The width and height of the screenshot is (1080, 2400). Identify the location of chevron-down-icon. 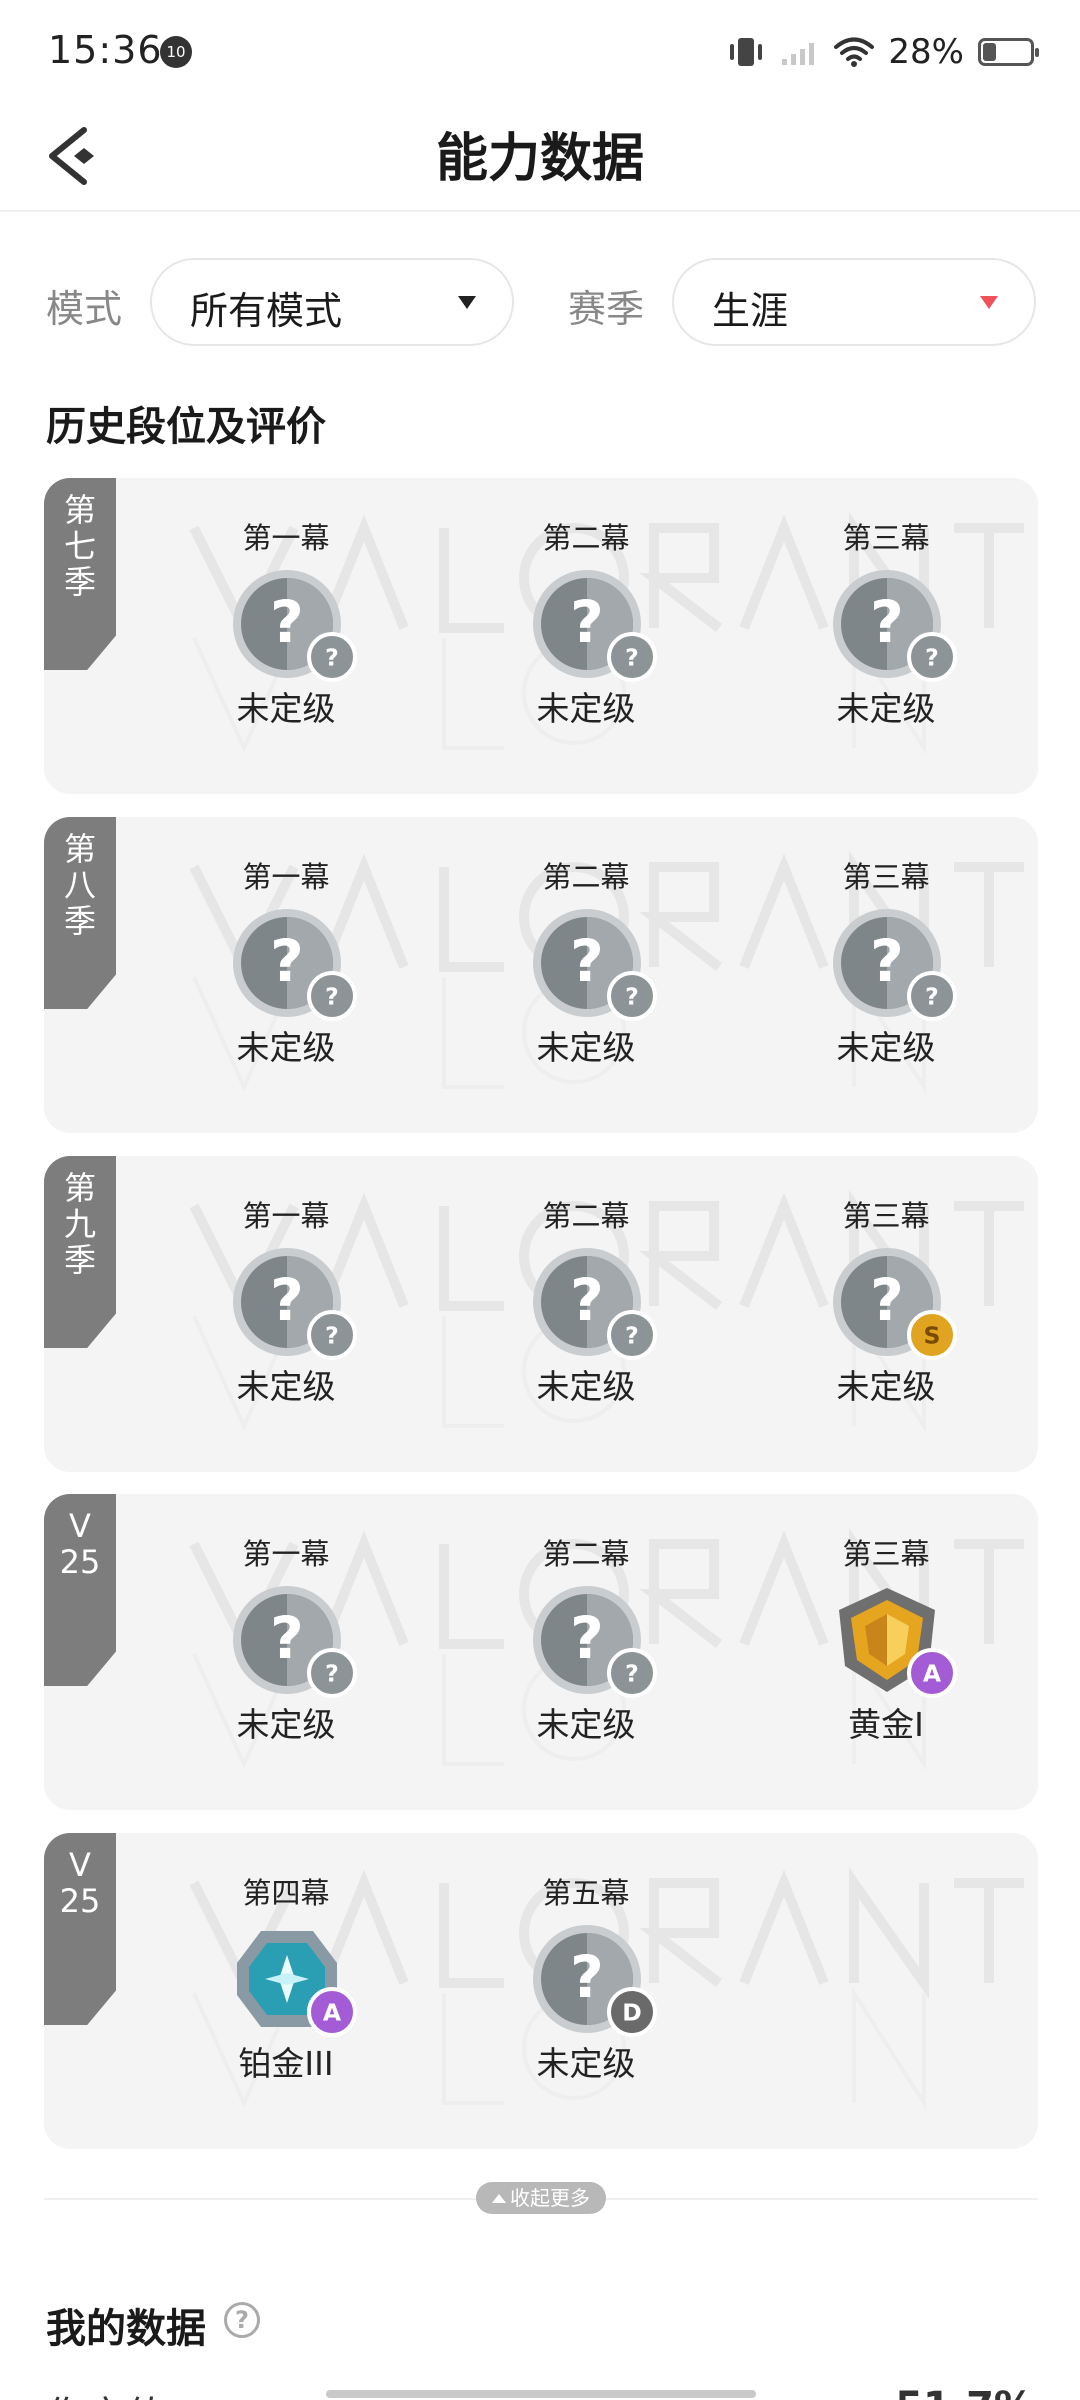
(467, 302).